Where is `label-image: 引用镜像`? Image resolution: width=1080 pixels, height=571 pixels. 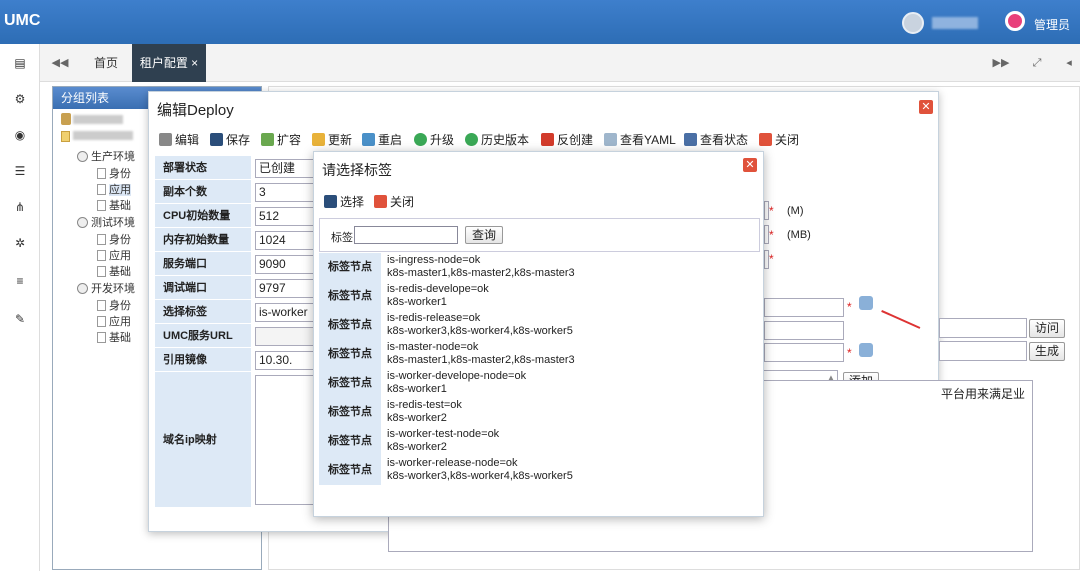 label-image: 引用镜像 is located at coordinates (203, 360).